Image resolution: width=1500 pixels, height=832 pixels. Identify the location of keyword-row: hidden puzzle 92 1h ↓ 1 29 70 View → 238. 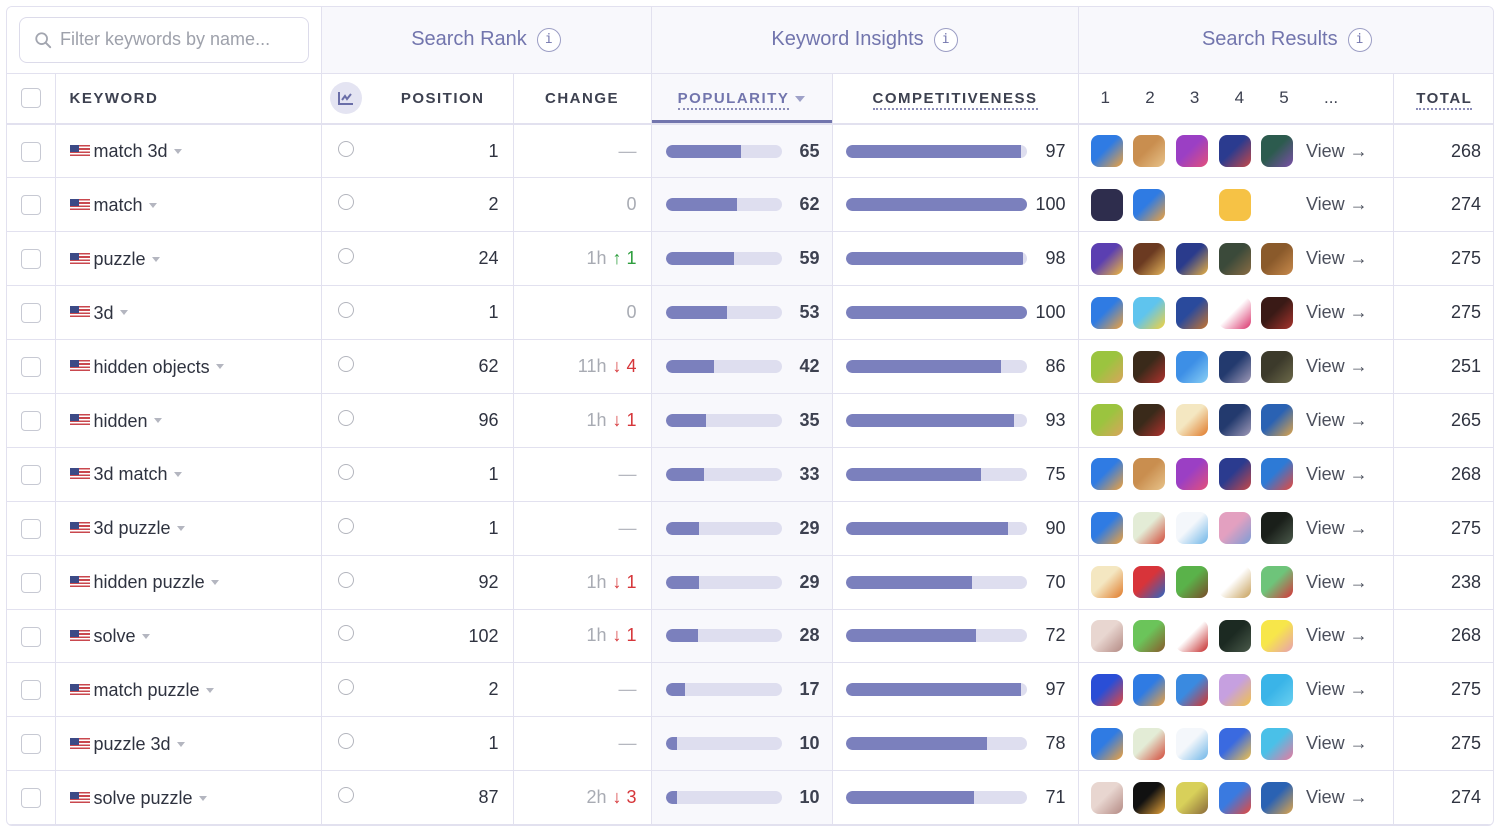
(750, 582).